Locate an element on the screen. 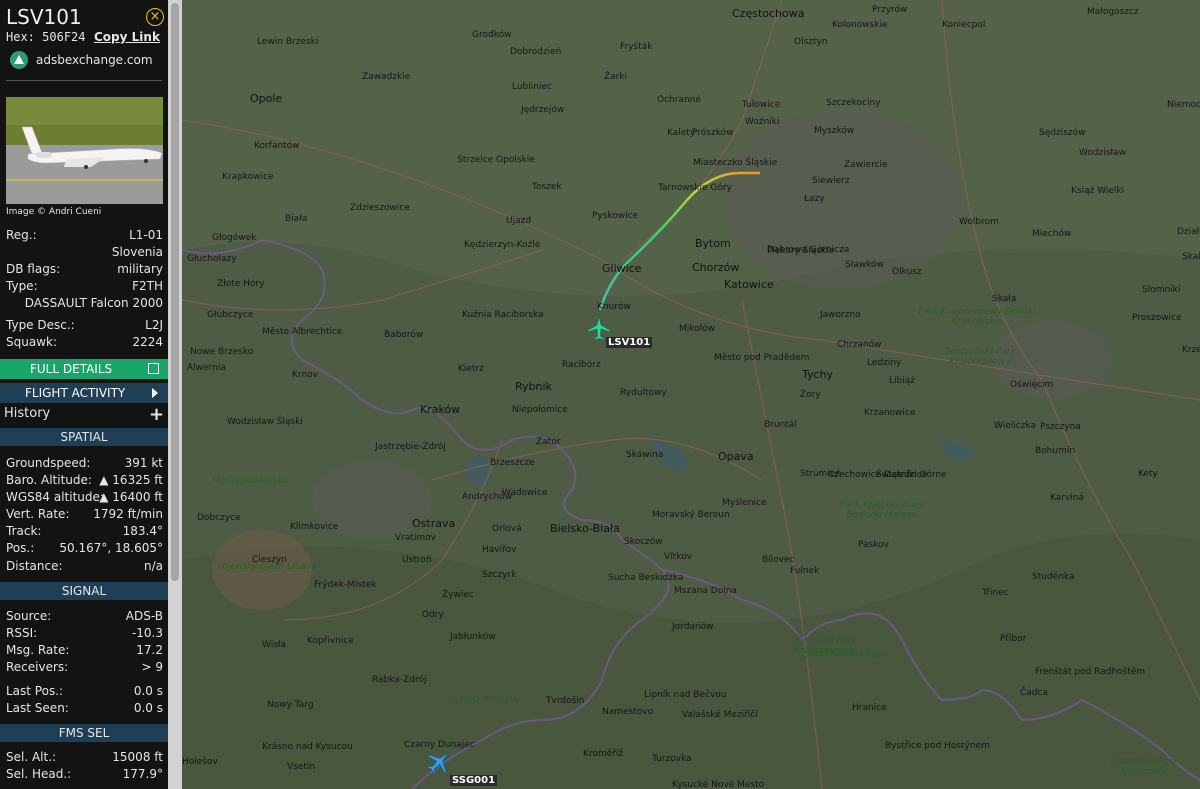  chevron-right-icon is located at coordinates (155, 393).